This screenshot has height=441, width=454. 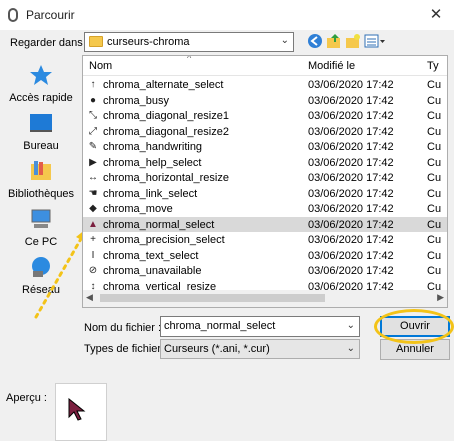 What do you see at coordinates (265, 271) in the screenshot?
I see `file-row: ⊘ chroma_unavailable 03/06/2020 17:42 Cu` at bounding box center [265, 271].